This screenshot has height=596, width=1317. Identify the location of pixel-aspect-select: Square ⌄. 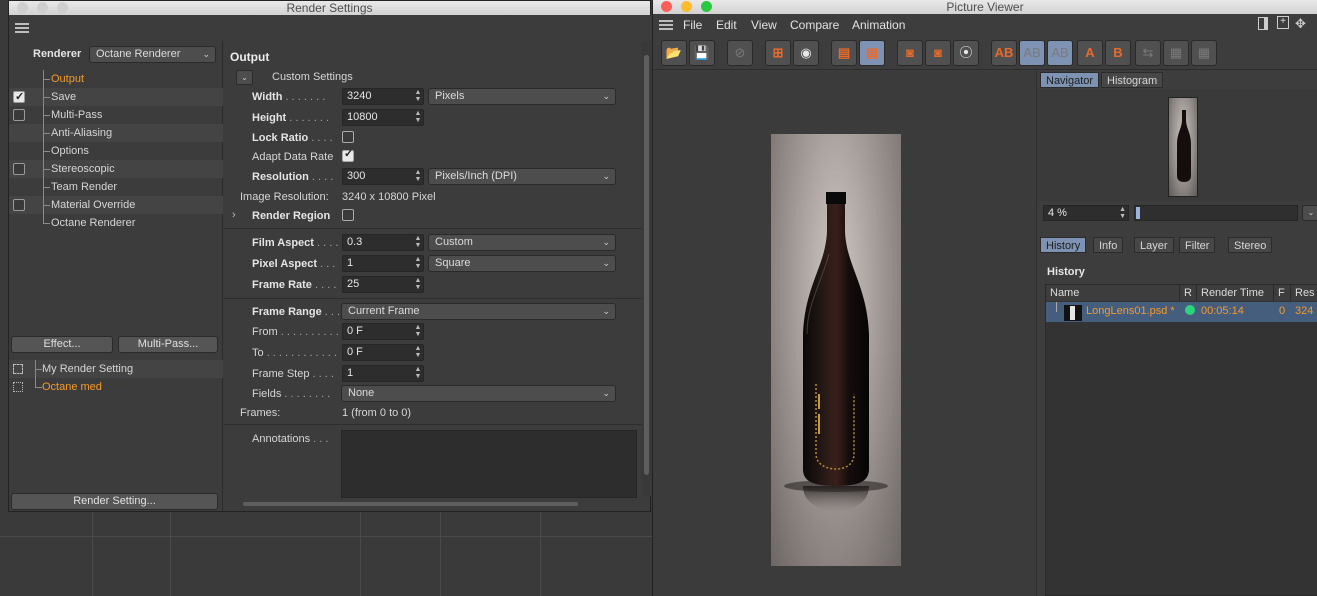
(522, 263).